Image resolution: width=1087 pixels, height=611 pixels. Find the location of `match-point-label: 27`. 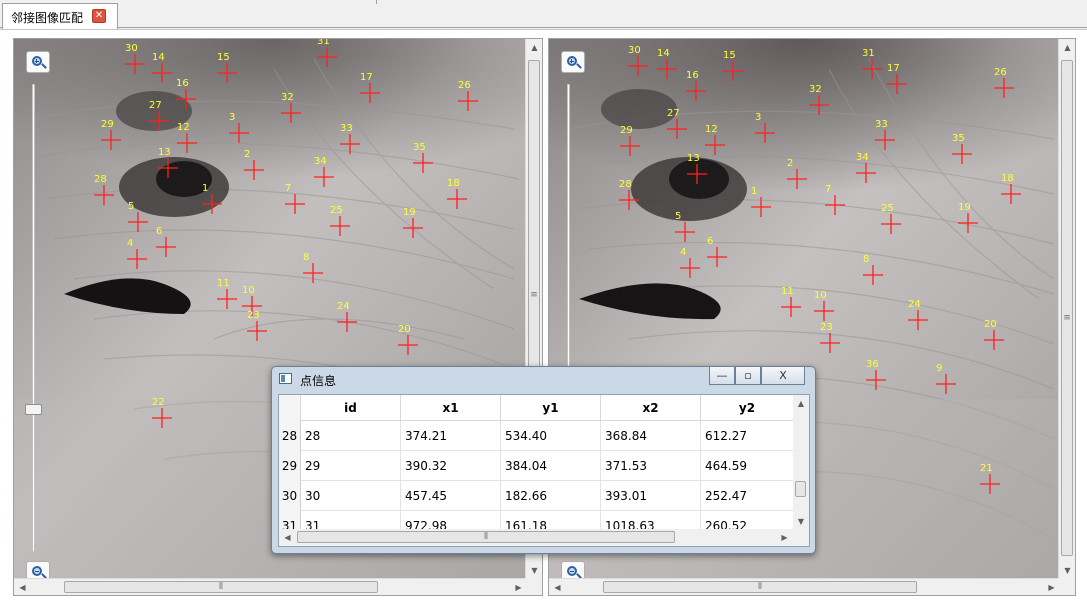

match-point-label: 27 is located at coordinates (673, 113).